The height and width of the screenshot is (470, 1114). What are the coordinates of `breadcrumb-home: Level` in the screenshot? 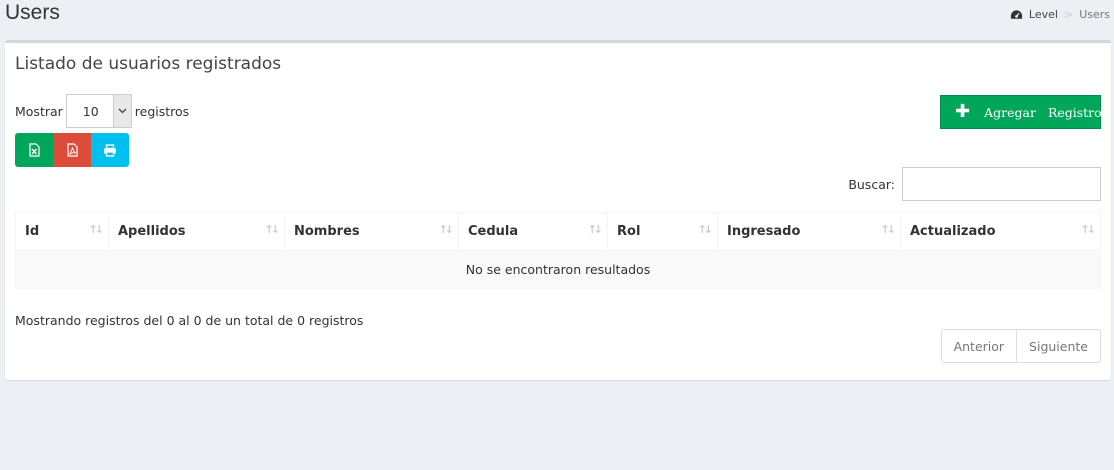 It's located at (1043, 14).